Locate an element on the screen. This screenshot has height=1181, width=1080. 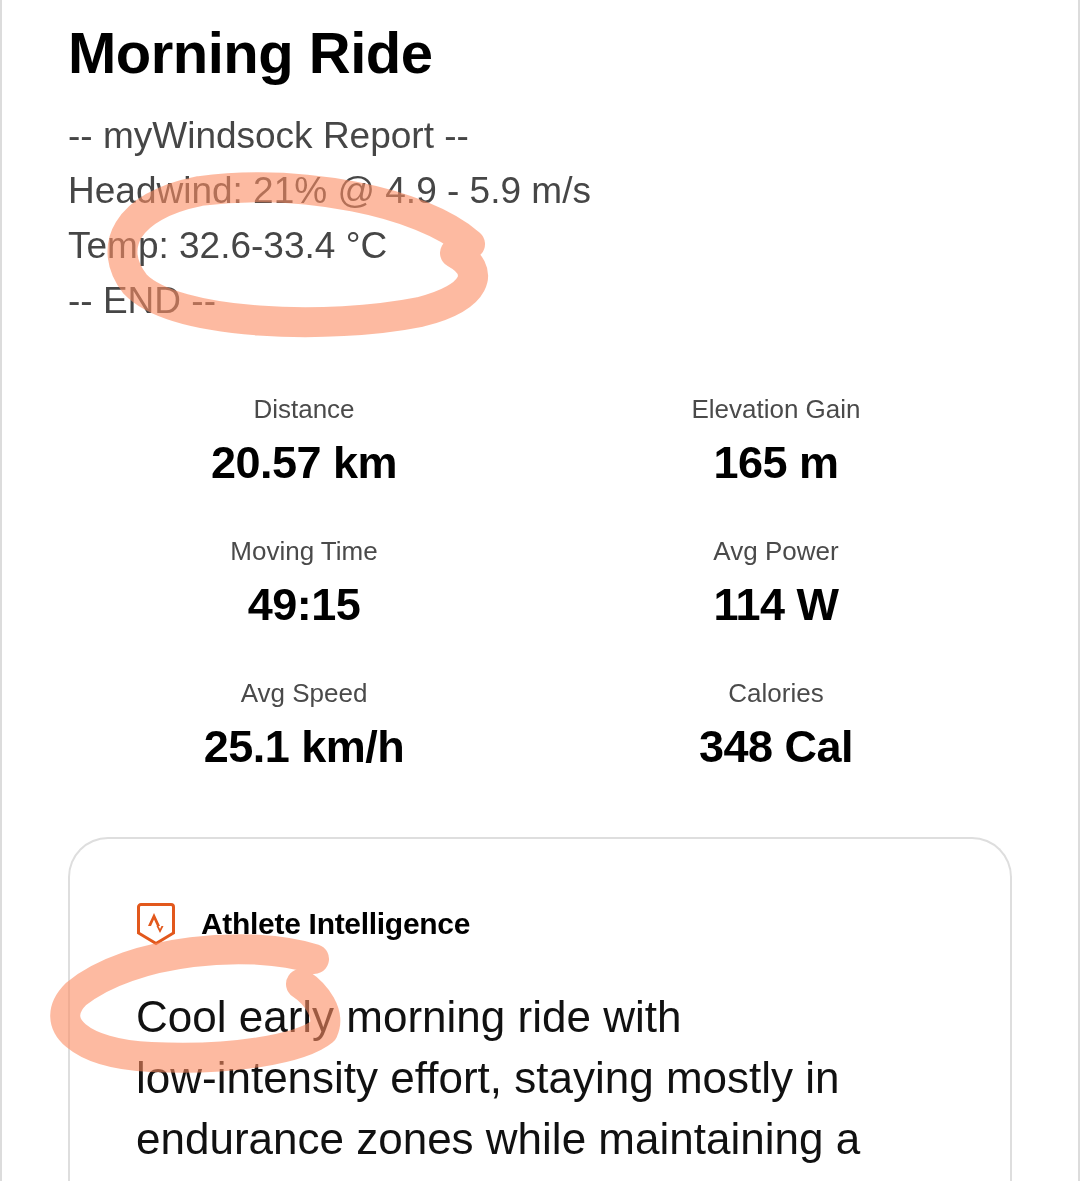
stat-label: Distance is located at coordinates (304, 409).